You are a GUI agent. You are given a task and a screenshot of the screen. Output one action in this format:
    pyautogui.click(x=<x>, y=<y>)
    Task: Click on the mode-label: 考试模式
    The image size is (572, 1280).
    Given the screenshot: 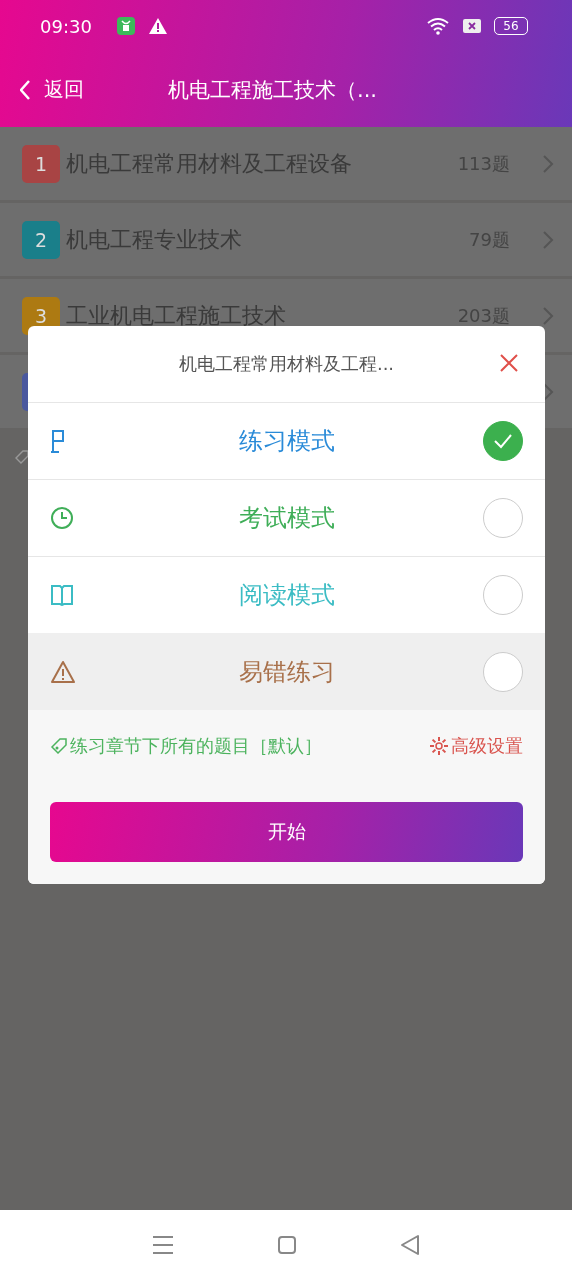 What is the action you would take?
    pyautogui.click(x=286, y=518)
    